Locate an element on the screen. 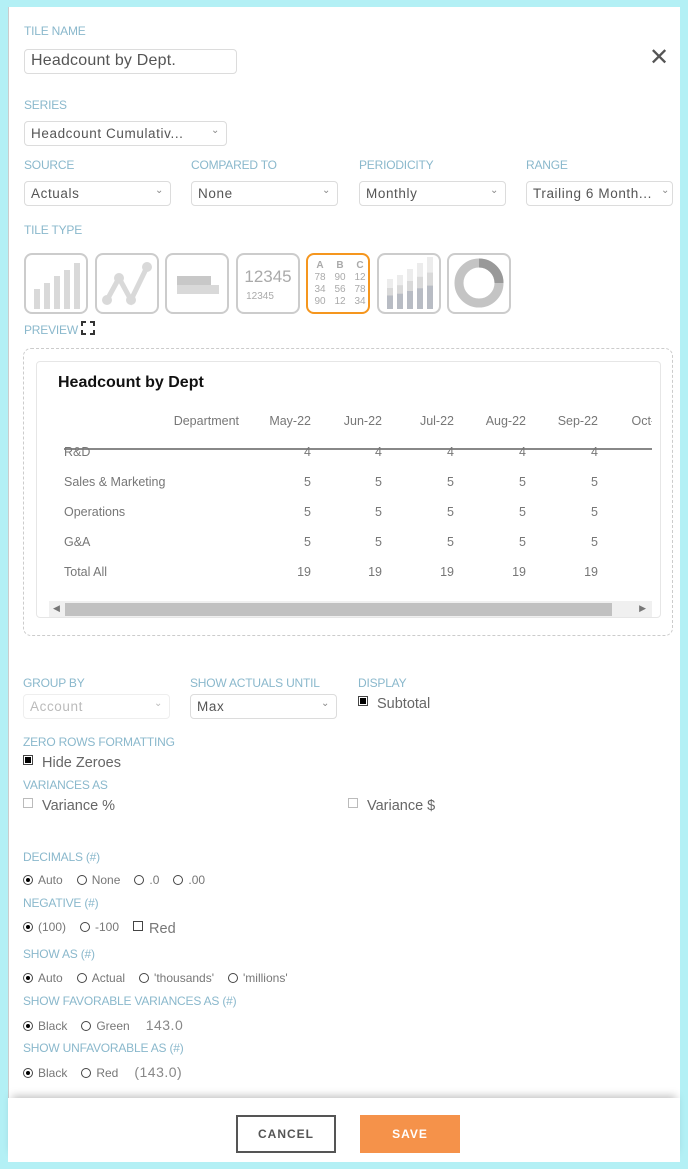 This screenshot has width=688, height=1169. svg-text: 56 is located at coordinates (340, 289).